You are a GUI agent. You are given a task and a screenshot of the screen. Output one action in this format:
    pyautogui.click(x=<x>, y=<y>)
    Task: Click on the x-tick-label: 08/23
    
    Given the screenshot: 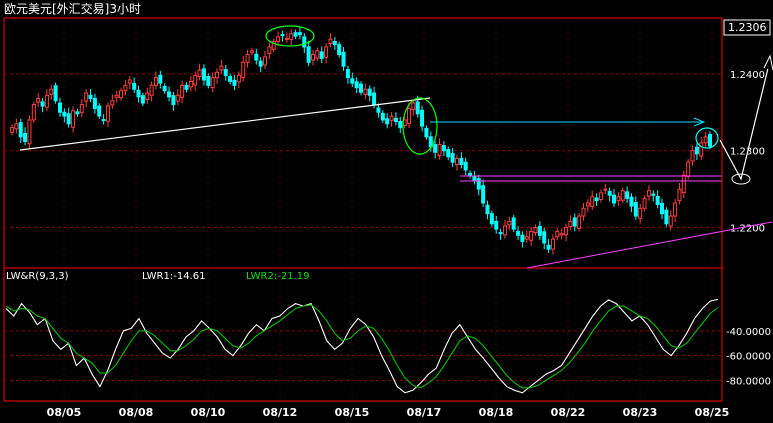 What is the action you would take?
    pyautogui.click(x=640, y=412)
    